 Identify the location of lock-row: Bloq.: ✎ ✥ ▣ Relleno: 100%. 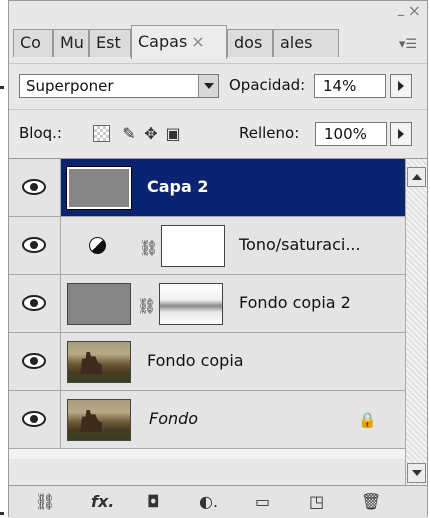
(218, 134).